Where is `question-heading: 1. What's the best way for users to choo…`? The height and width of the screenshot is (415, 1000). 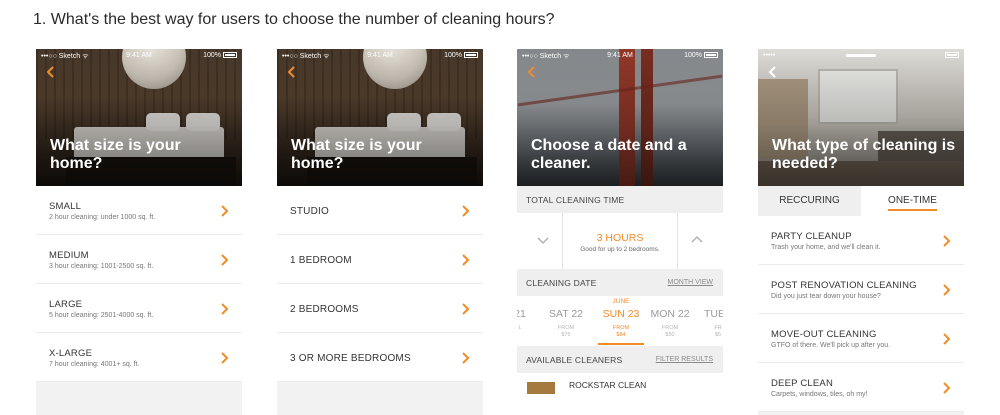
question-heading: 1. What's the best way for users to choo… is located at coordinates (294, 19).